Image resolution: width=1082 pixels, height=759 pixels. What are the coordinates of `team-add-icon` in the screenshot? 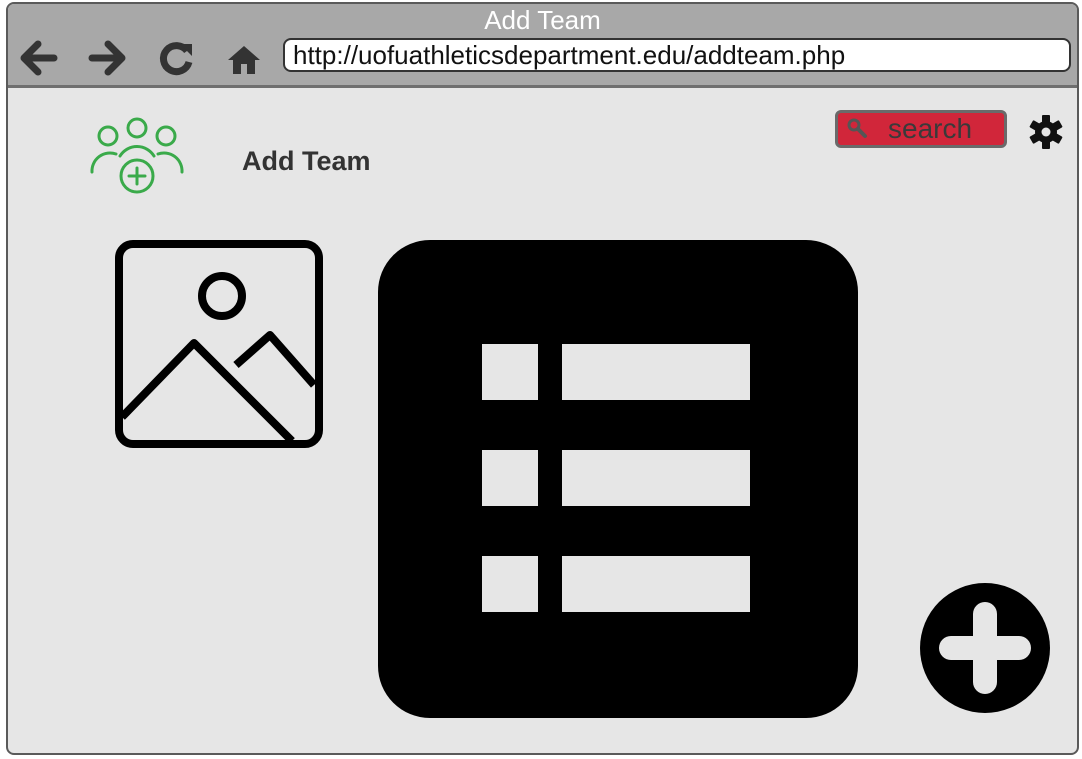 It's located at (137, 157).